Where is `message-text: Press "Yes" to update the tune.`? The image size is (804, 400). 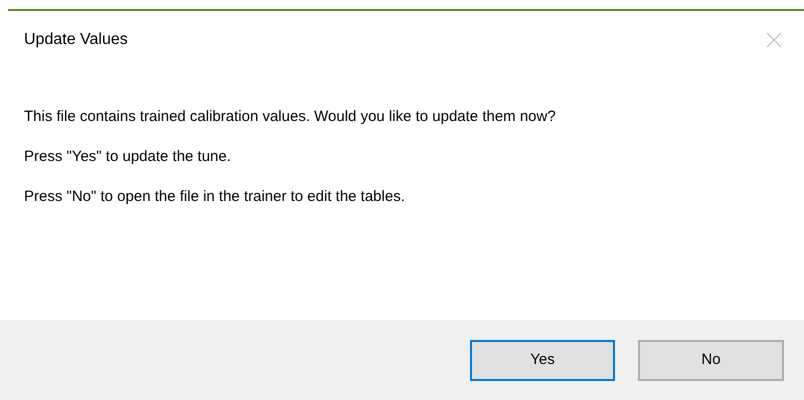 message-text: Press "Yes" to update the tune. is located at coordinates (128, 157).